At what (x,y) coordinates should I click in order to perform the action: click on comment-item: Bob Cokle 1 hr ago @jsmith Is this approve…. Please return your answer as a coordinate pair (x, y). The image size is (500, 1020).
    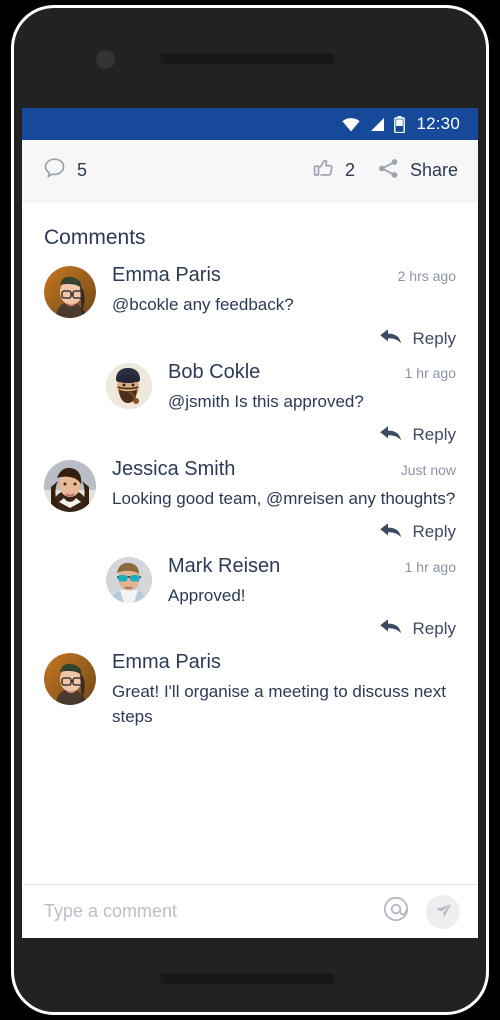
    Looking at the image, I should click on (250, 409).